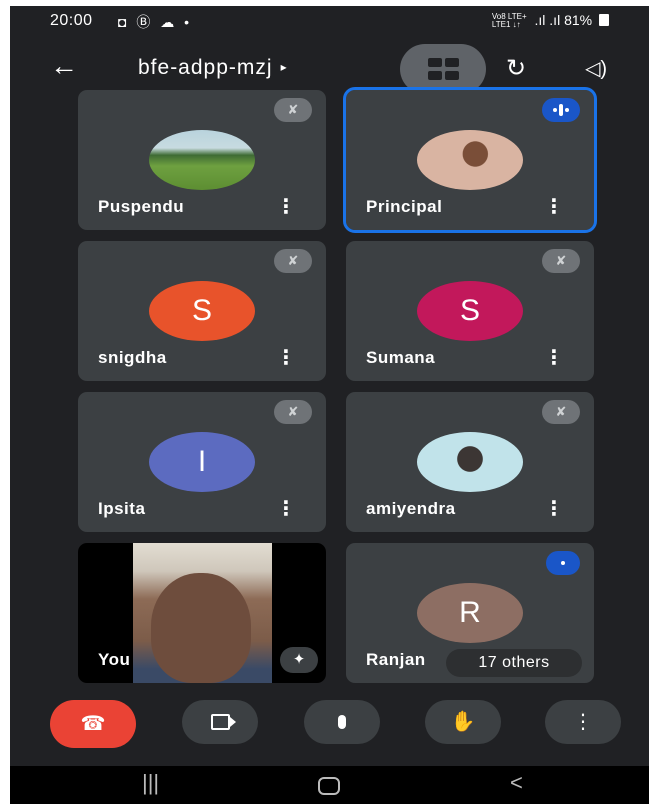 The image size is (659, 804). I want to click on participant-name: You, so click(114, 659).